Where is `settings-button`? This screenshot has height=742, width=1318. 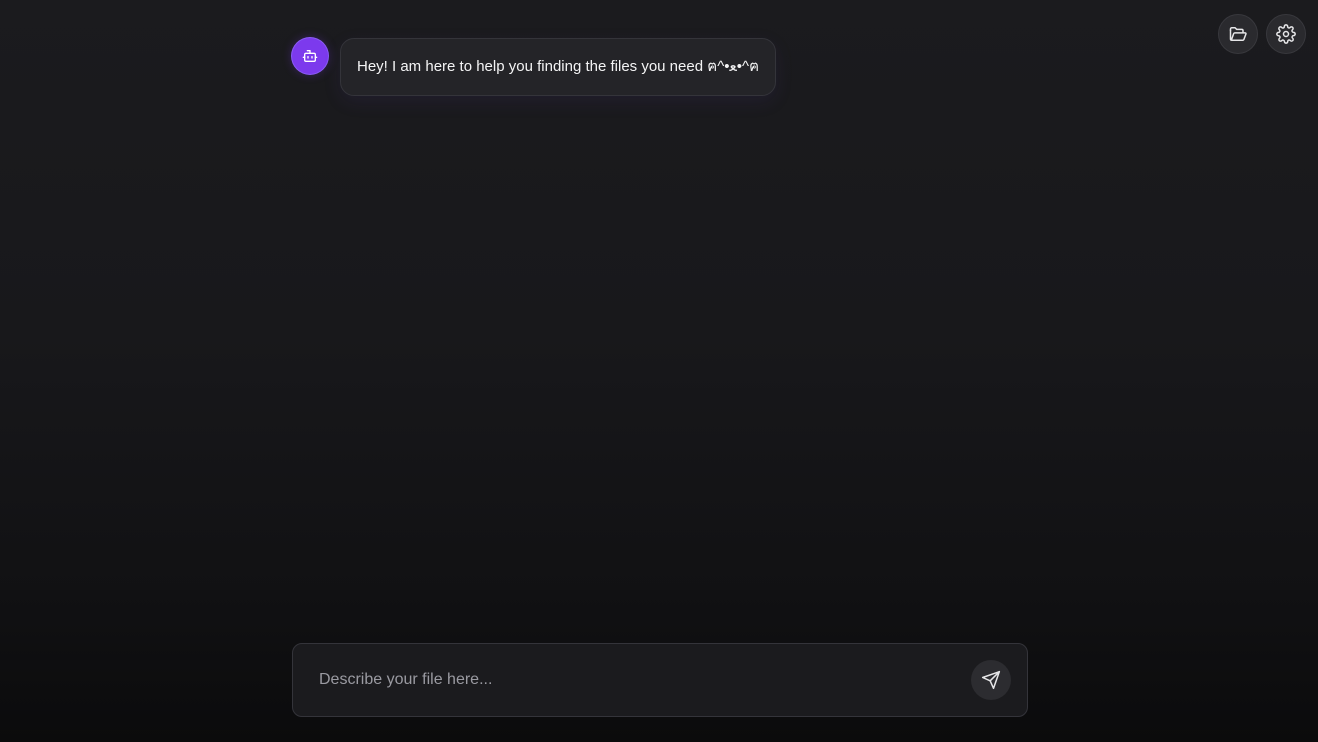
settings-button is located at coordinates (1286, 34).